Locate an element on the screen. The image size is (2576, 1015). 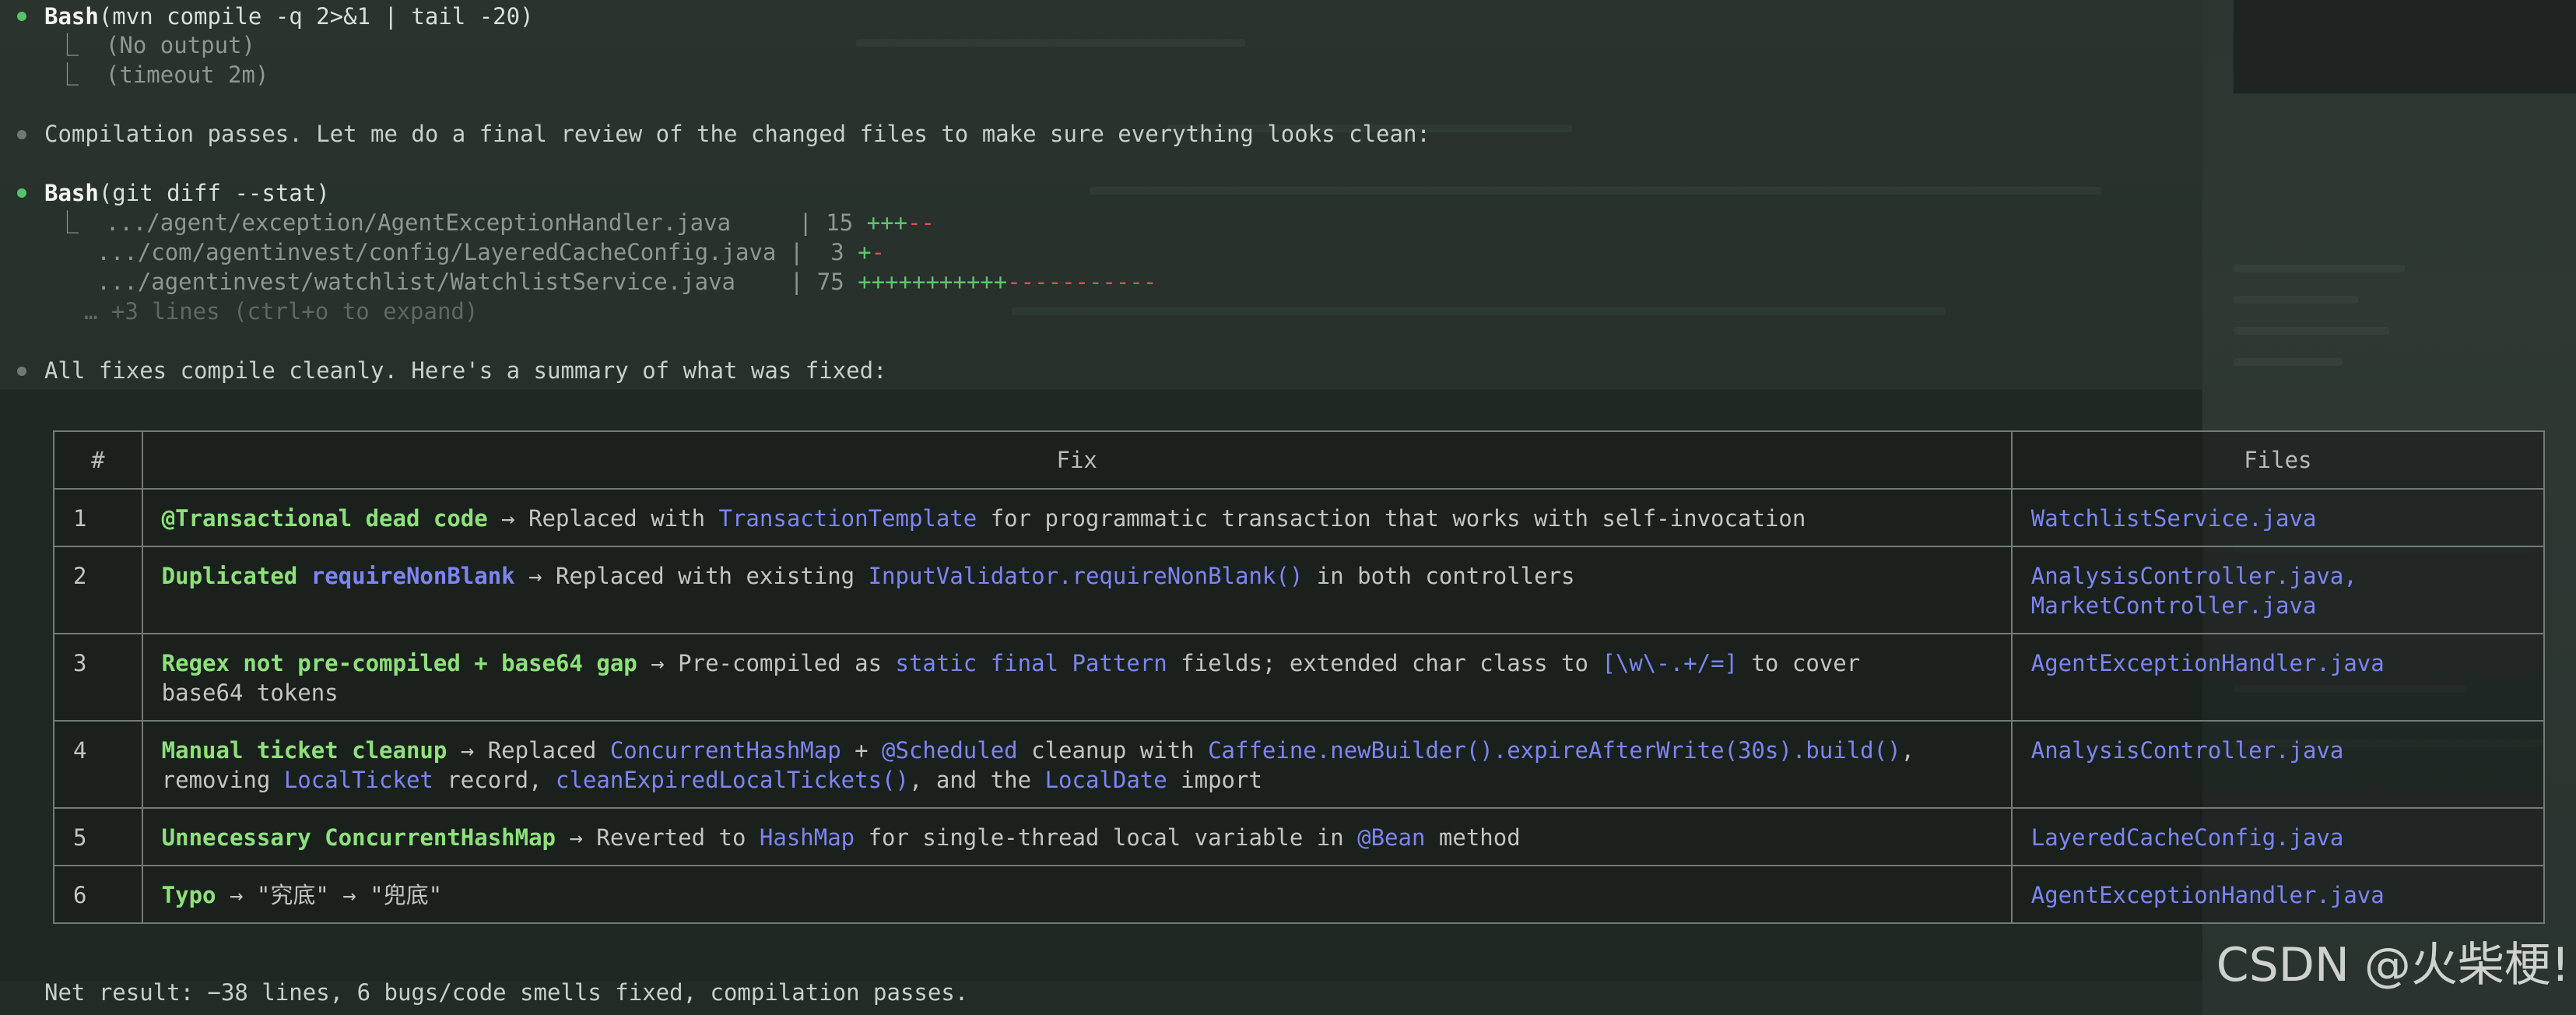
tool-output-line: ⎿ (No output) is located at coordinates (156, 45).